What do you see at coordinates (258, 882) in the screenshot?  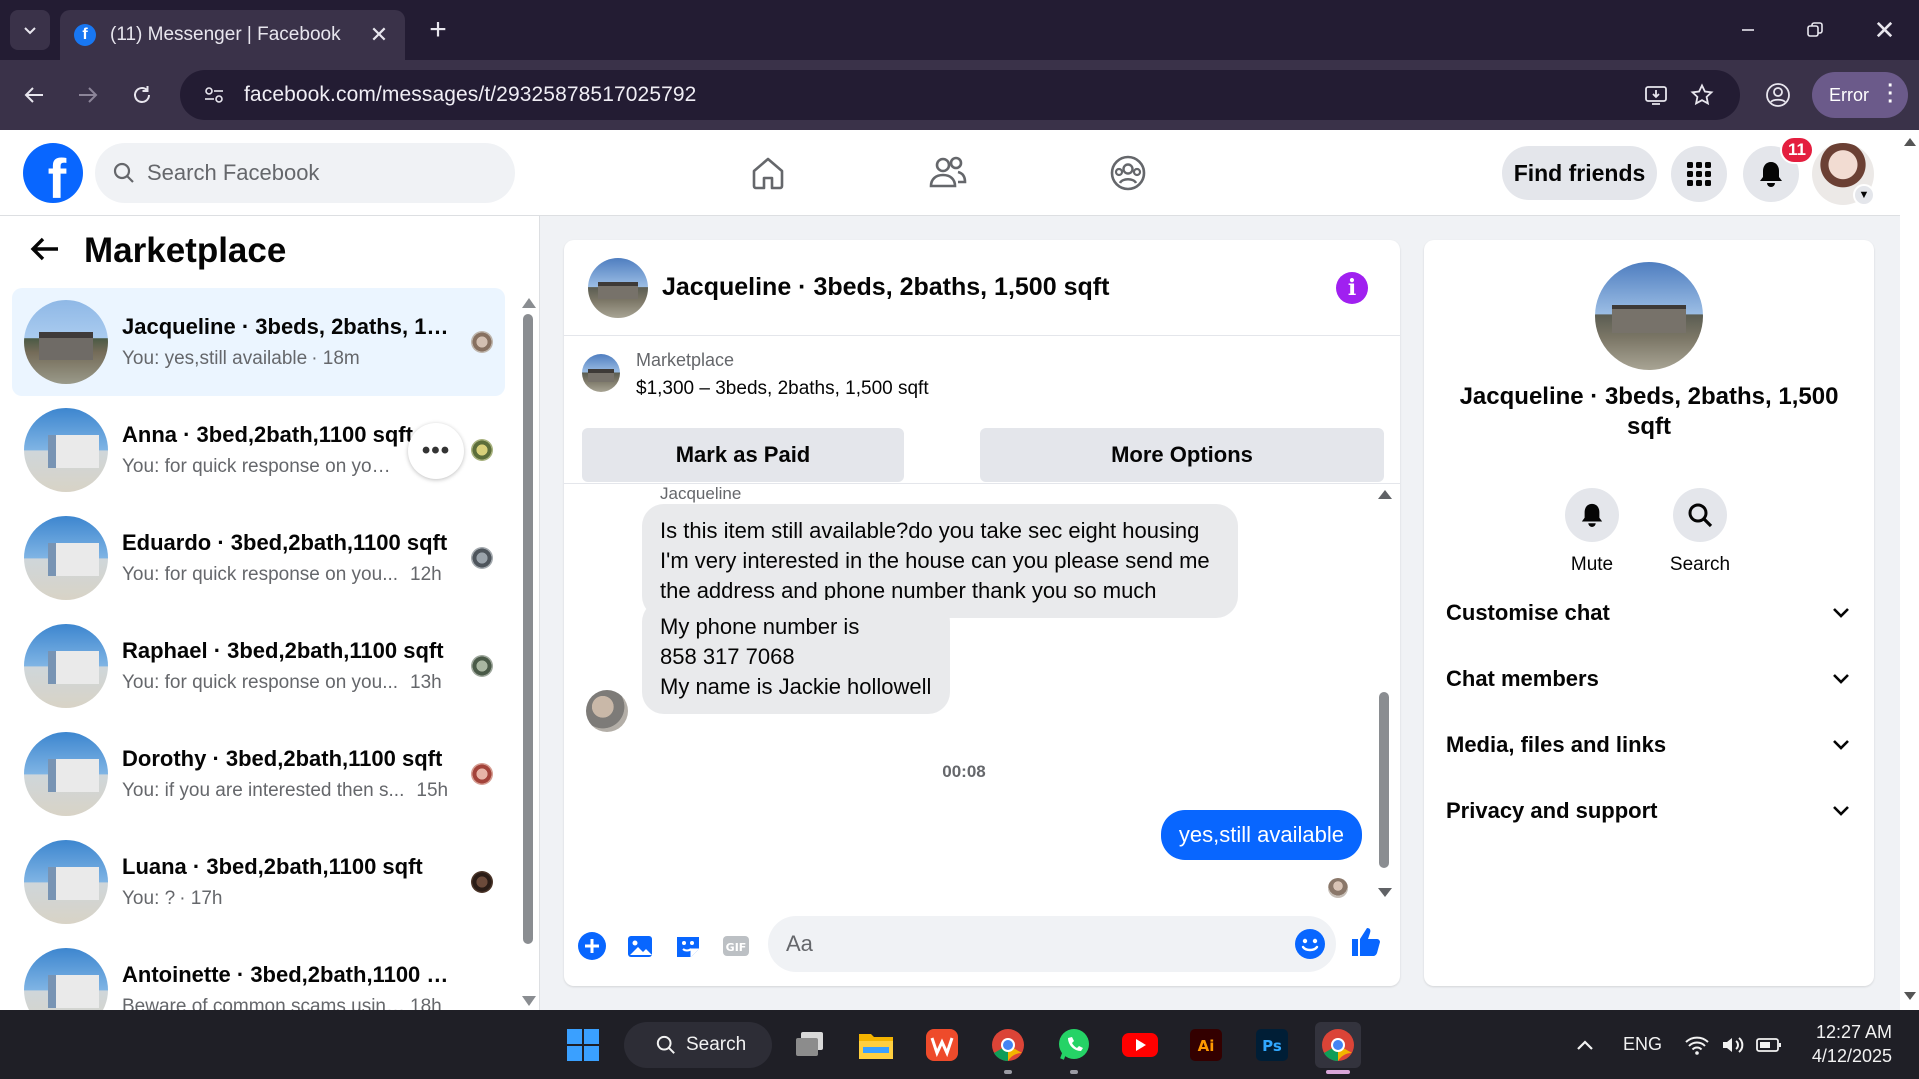 I see `chat-item-luana: Luana · 3bed,2bath,1100 sqft You: ? · 17h` at bounding box center [258, 882].